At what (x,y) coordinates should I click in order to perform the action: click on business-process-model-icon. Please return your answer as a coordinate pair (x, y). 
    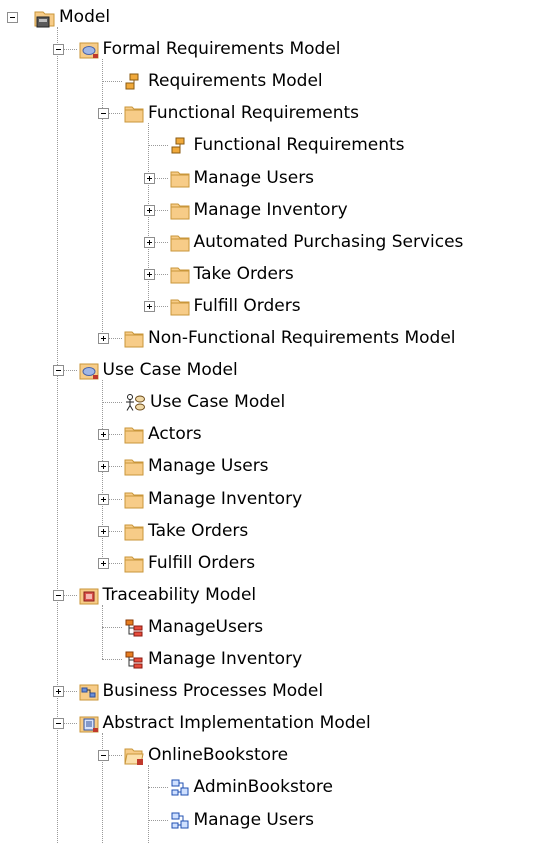
    Looking at the image, I should click on (89, 692).